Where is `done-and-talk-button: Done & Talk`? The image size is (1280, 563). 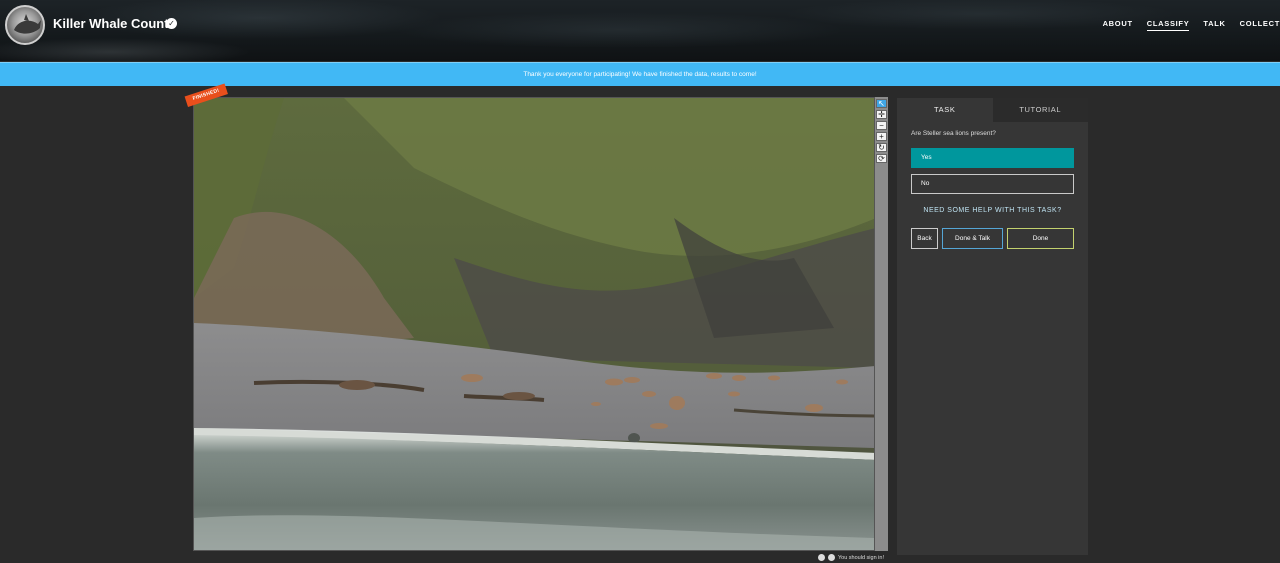 done-and-talk-button: Done & Talk is located at coordinates (972, 238).